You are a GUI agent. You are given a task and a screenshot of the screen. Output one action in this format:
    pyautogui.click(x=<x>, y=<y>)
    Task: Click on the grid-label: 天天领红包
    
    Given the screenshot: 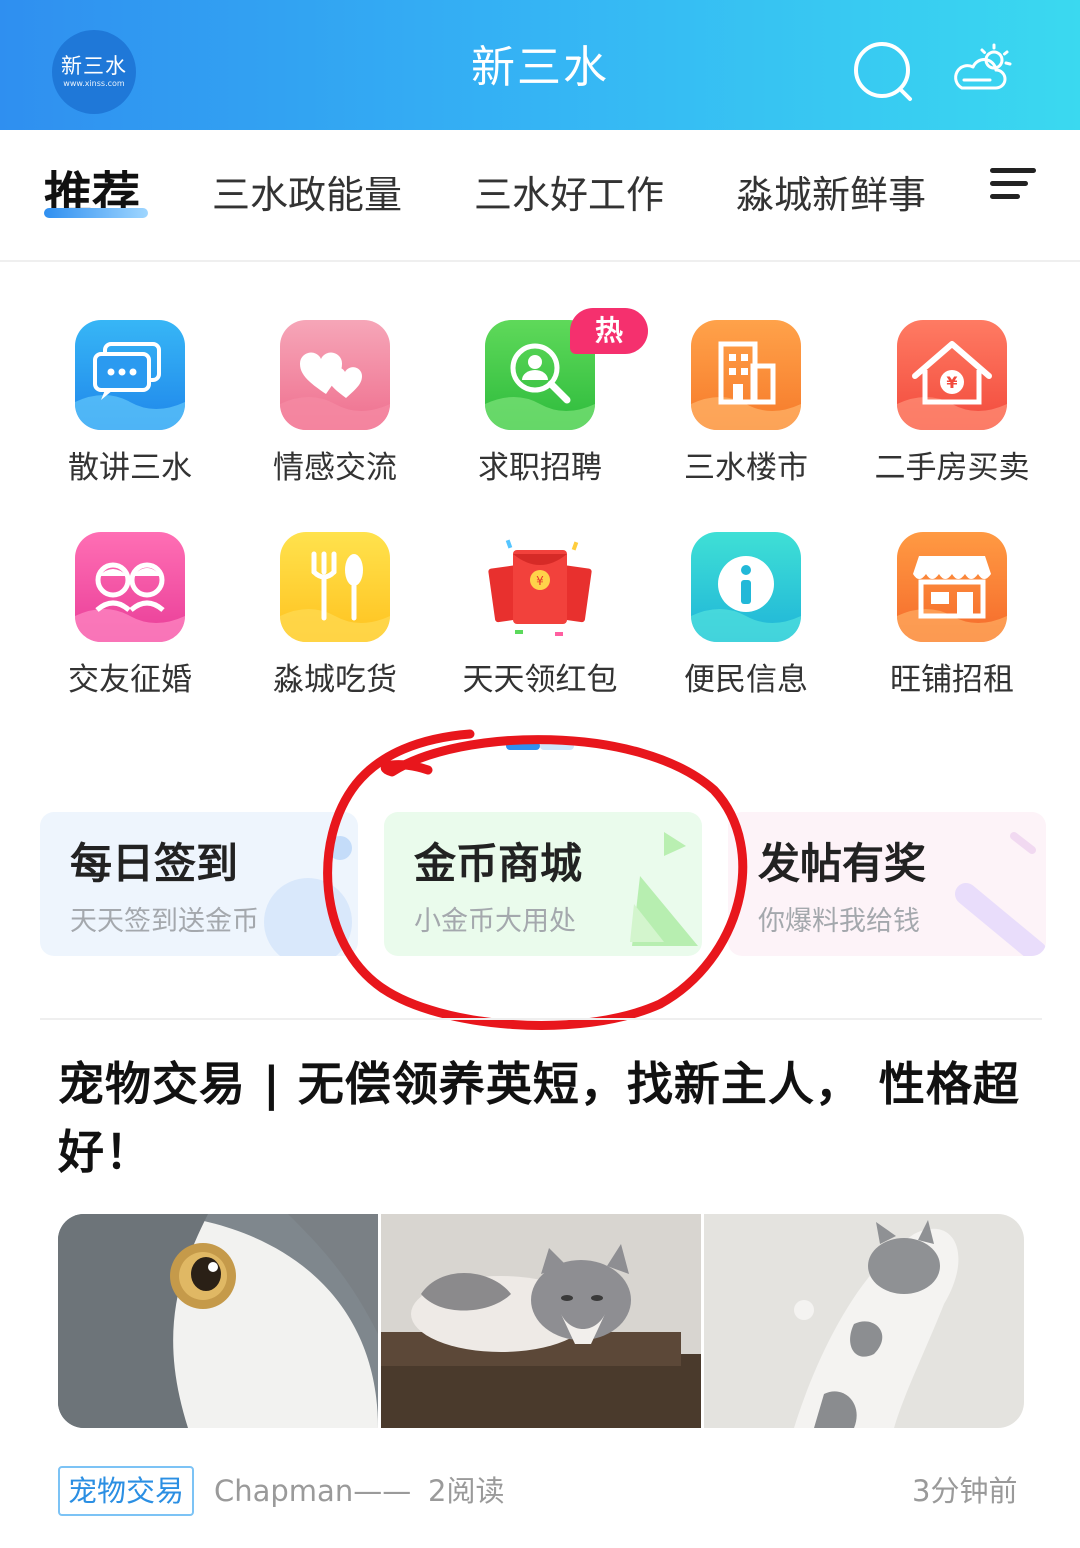 What is the action you would take?
    pyautogui.click(x=540, y=680)
    